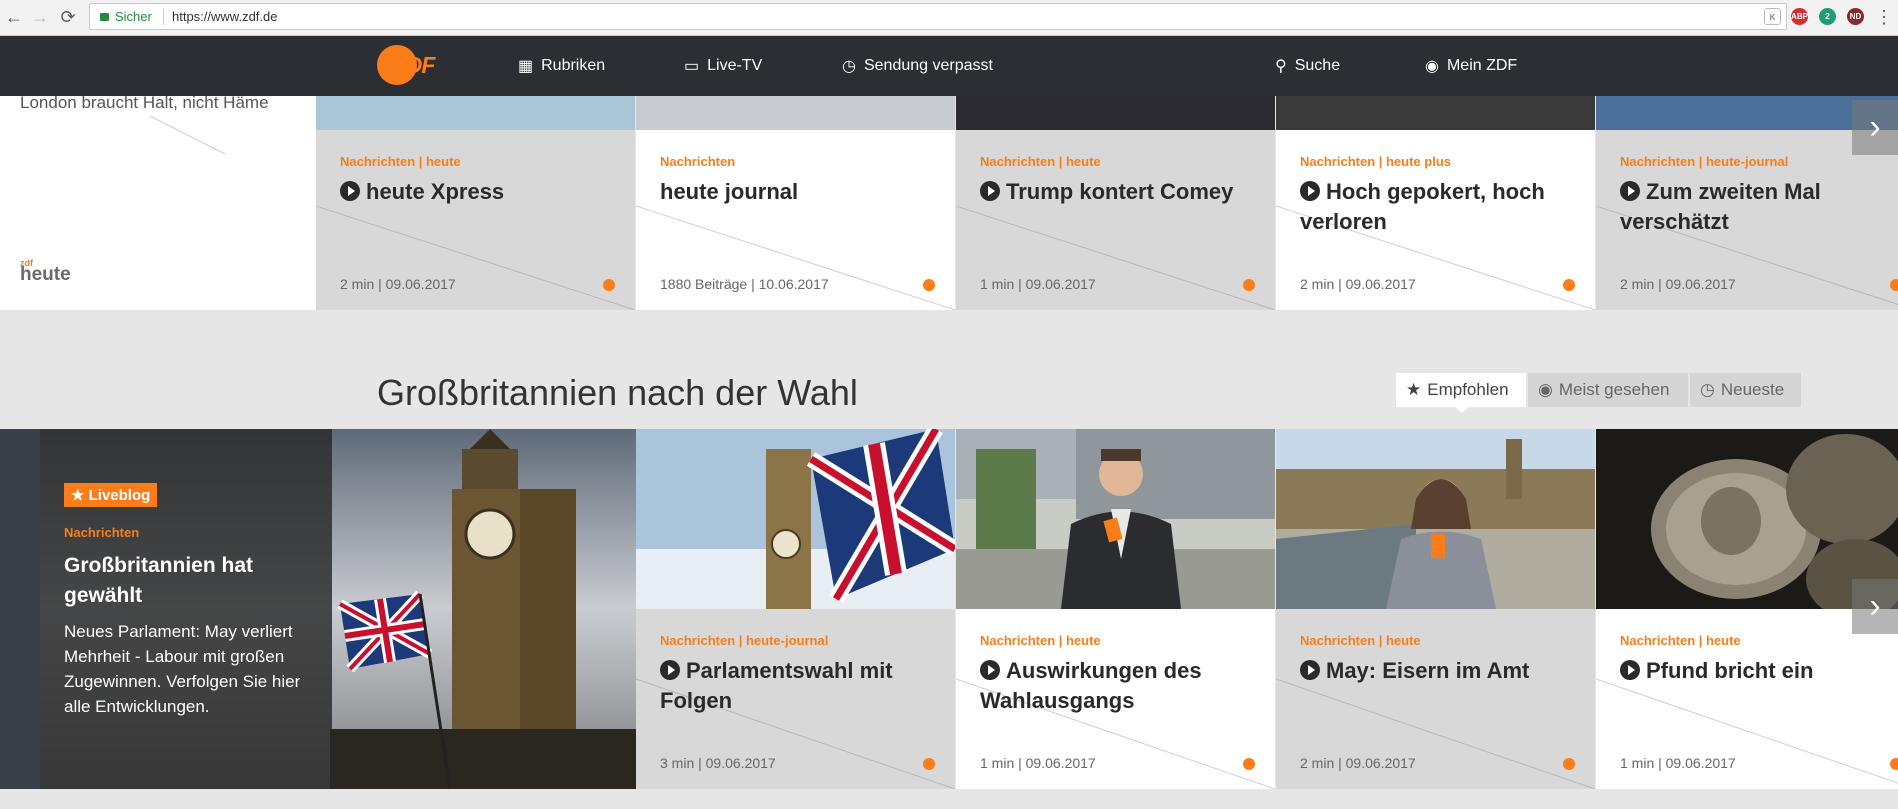  What do you see at coordinates (68, 17) in the screenshot?
I see `reload-icon: ⟳` at bounding box center [68, 17].